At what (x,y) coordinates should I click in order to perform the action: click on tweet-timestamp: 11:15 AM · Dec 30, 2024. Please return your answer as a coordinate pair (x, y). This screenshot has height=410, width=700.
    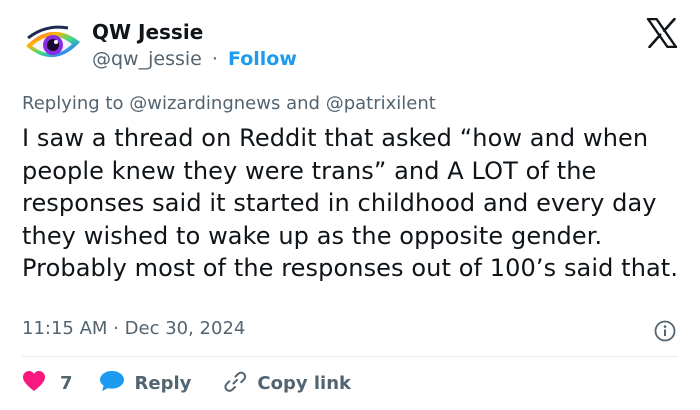
    Looking at the image, I should click on (133, 328).